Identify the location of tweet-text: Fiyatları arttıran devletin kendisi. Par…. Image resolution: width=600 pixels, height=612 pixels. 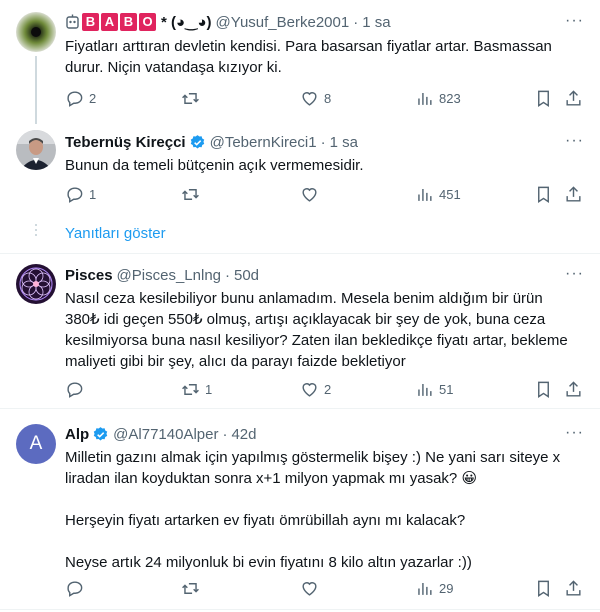
(322, 57).